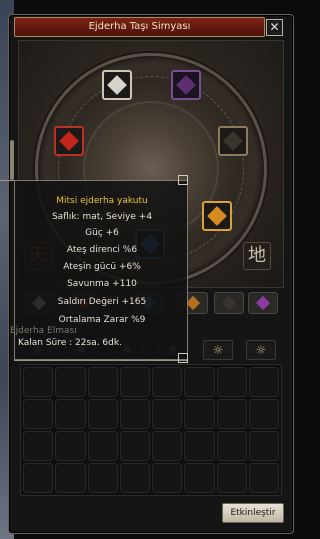  Describe the element at coordinates (274, 27) in the screenshot. I see `close-button: ✕` at that location.